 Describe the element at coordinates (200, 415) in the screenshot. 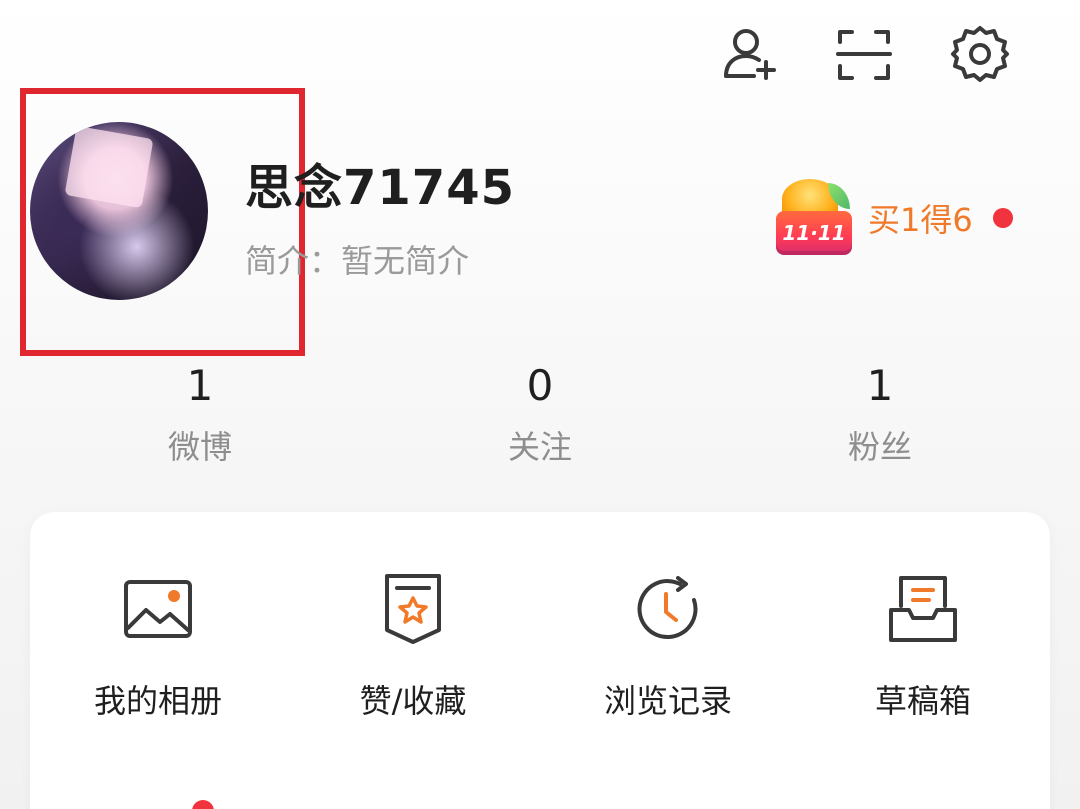

I see `stat-posts: 1 微博` at that location.